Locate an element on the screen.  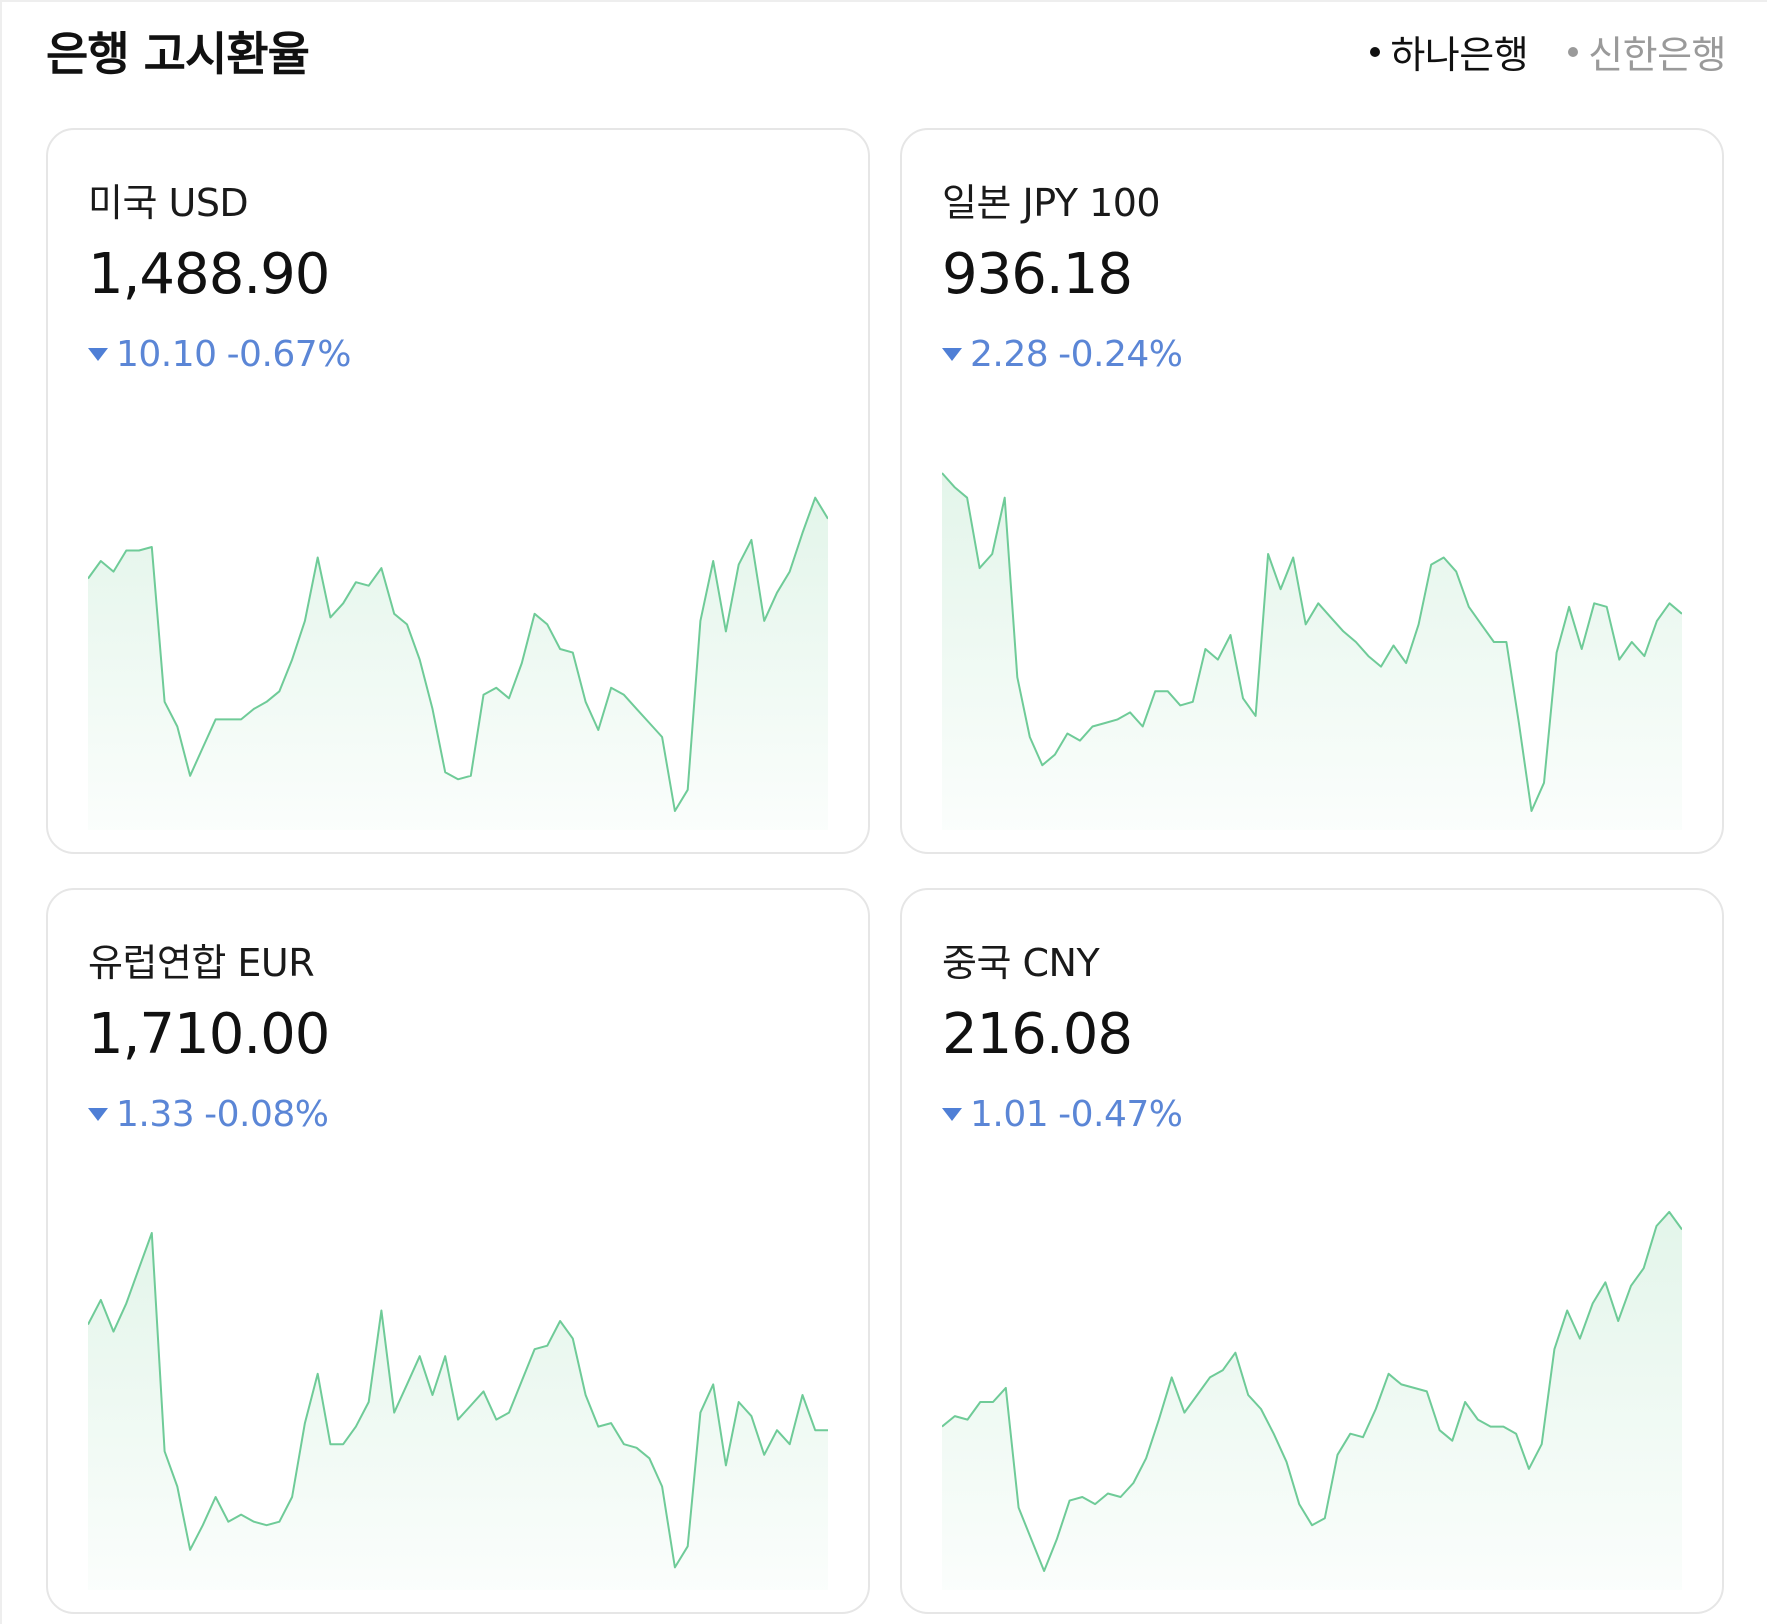
bank-tab-shinhan: 신한은행 is located at coordinates (1647, 51).